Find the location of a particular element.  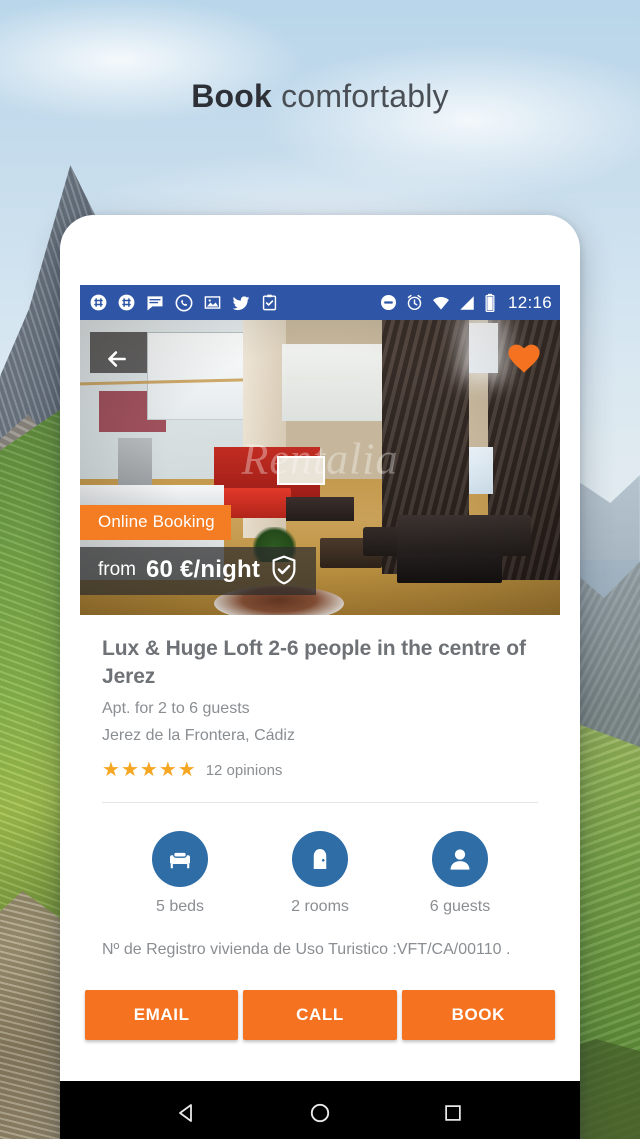

whatsapp-icon is located at coordinates (184, 303).